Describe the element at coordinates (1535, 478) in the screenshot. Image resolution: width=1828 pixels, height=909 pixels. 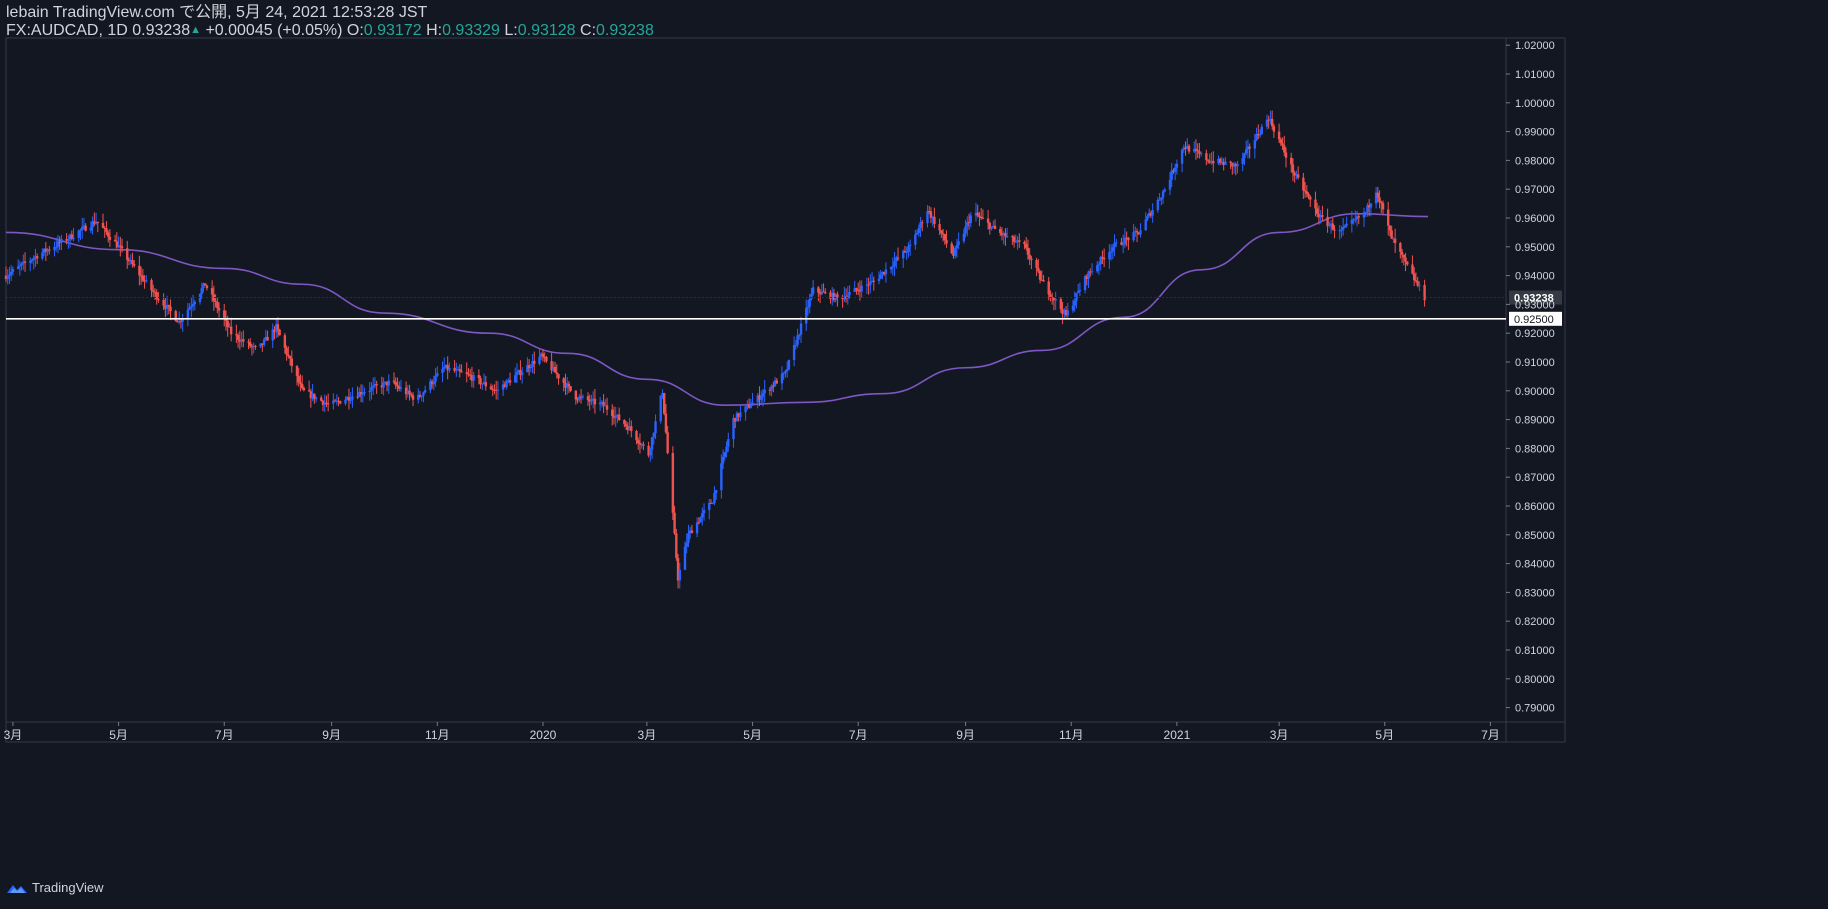
I see `price-tick-label: 0.87000` at that location.